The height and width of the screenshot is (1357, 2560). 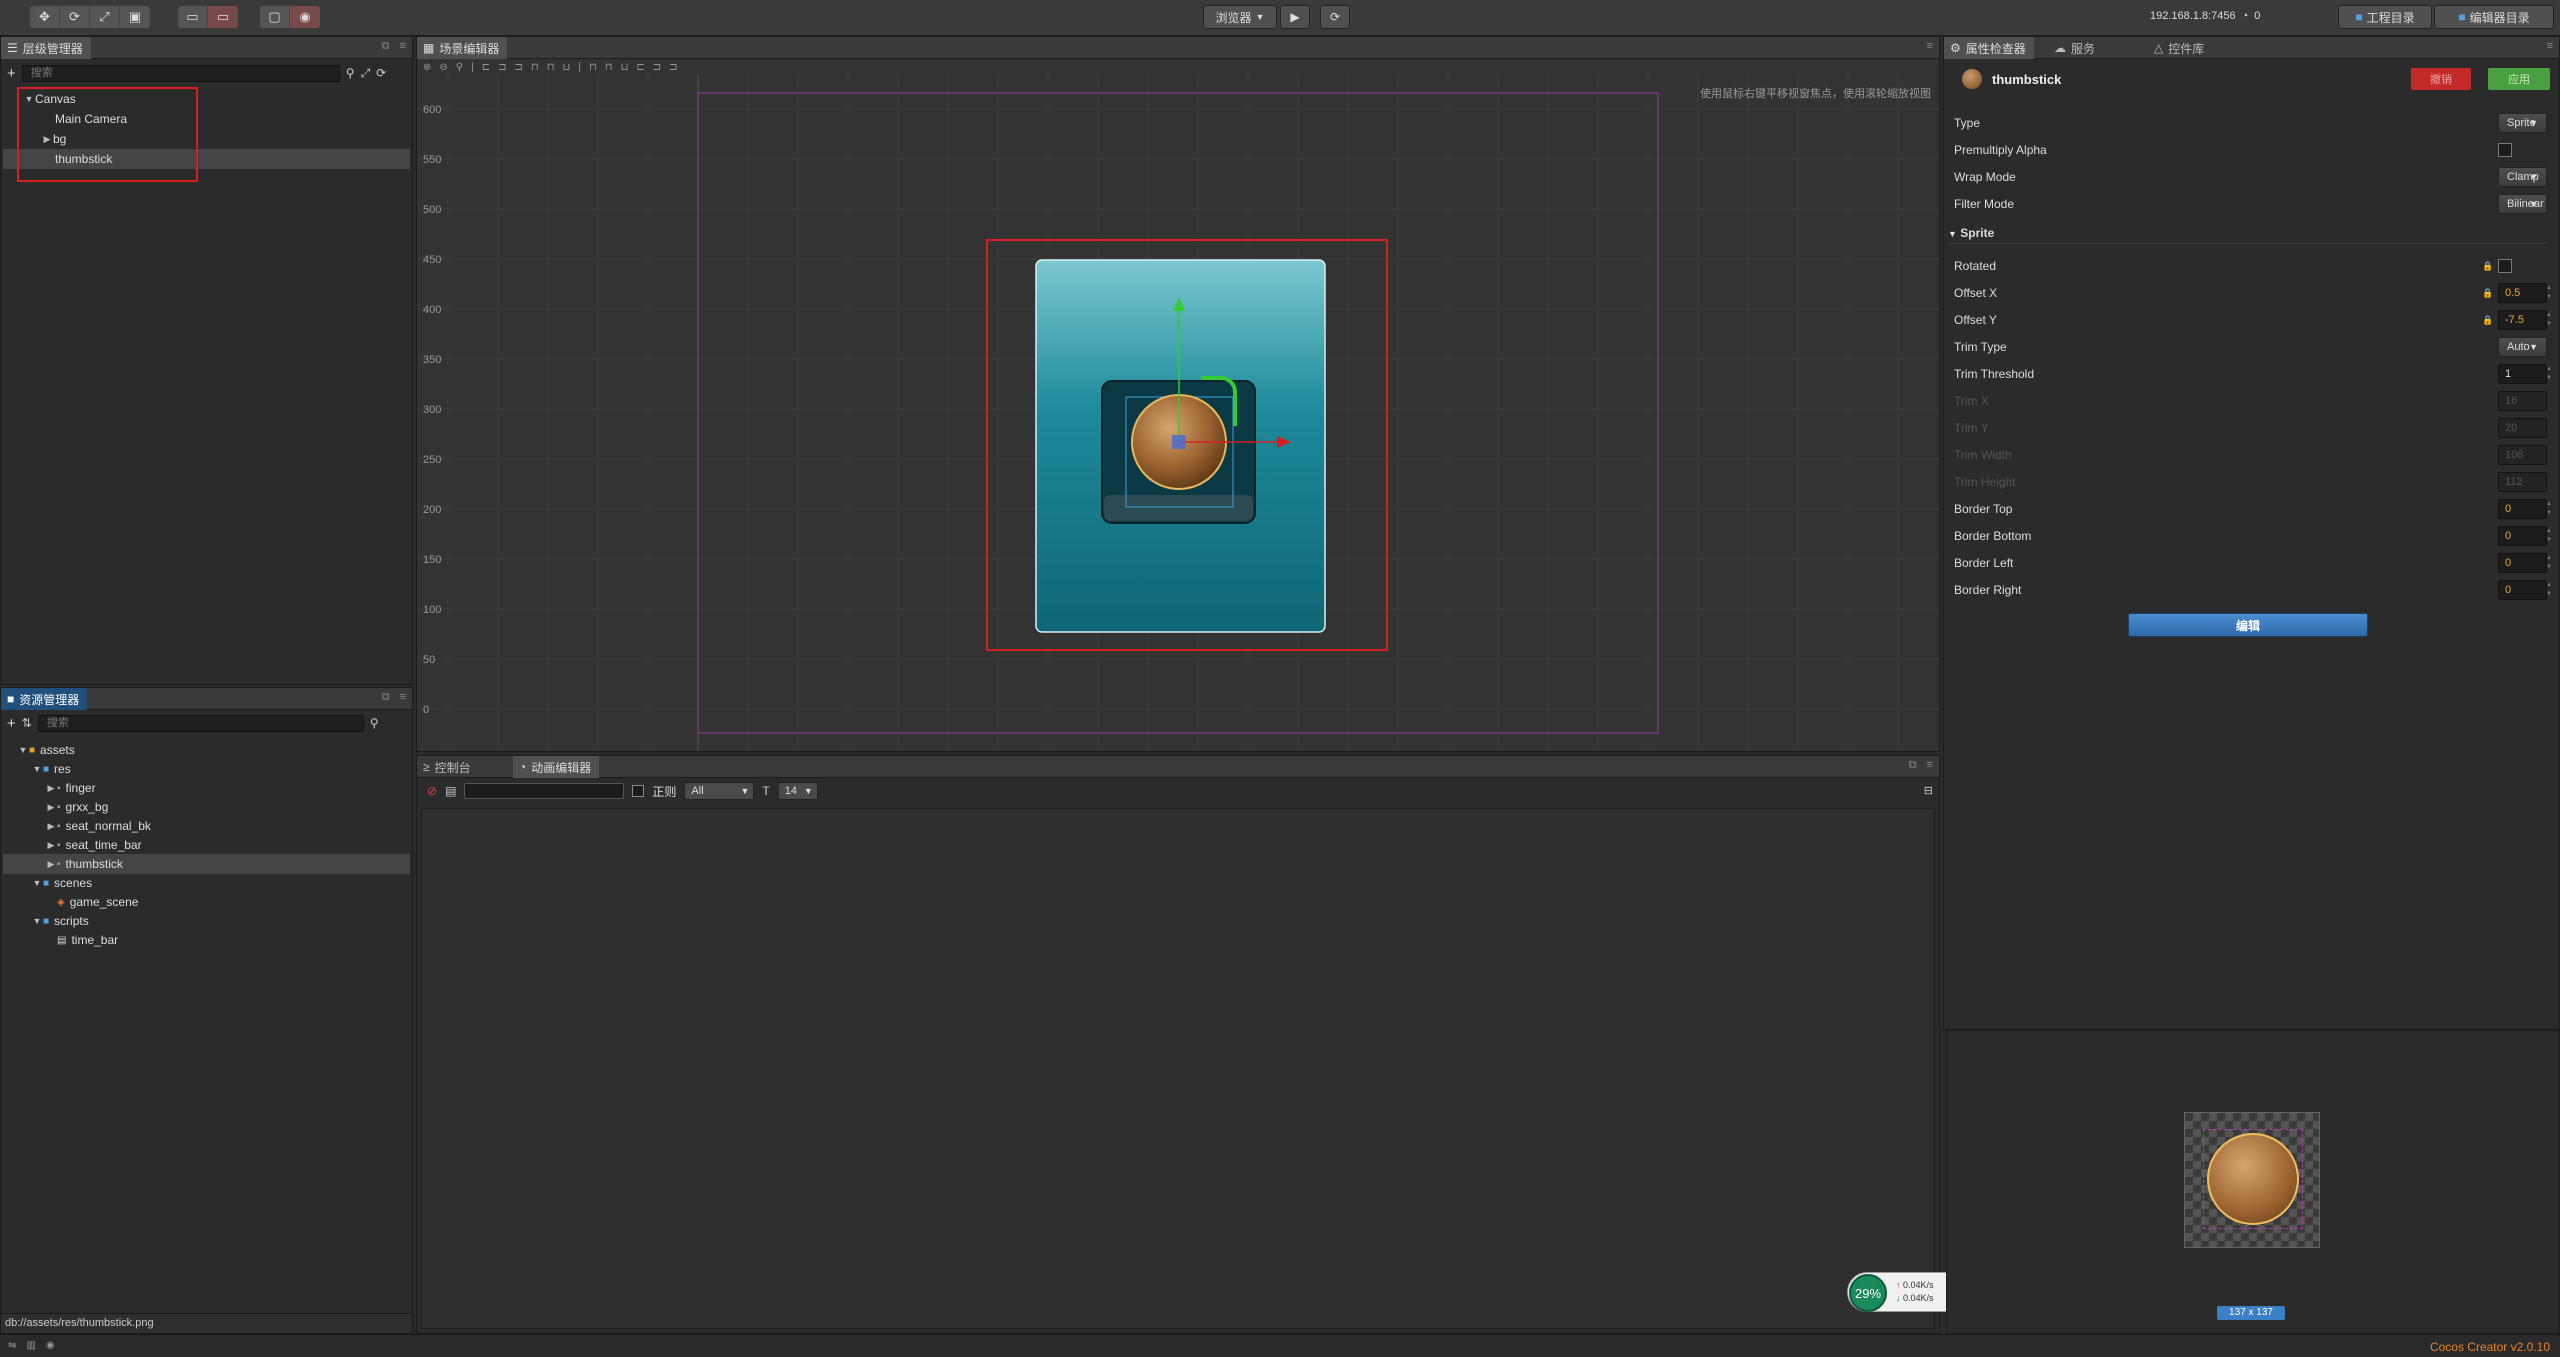 I want to click on rotate-tool-icon: ⟳, so click(x=75, y=17).